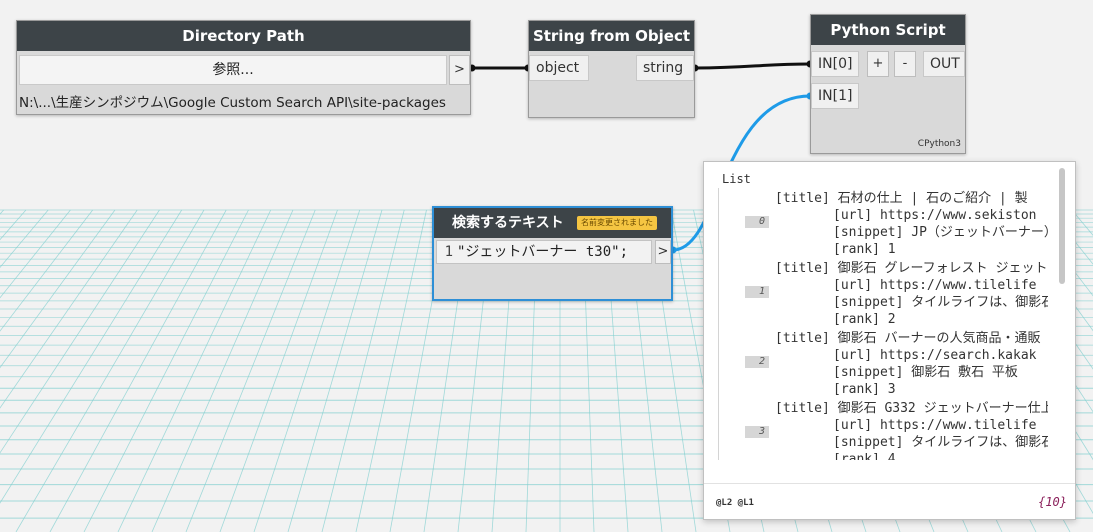 The image size is (1093, 532). What do you see at coordinates (611, 36) in the screenshot?
I see `node-title: String from Object` at bounding box center [611, 36].